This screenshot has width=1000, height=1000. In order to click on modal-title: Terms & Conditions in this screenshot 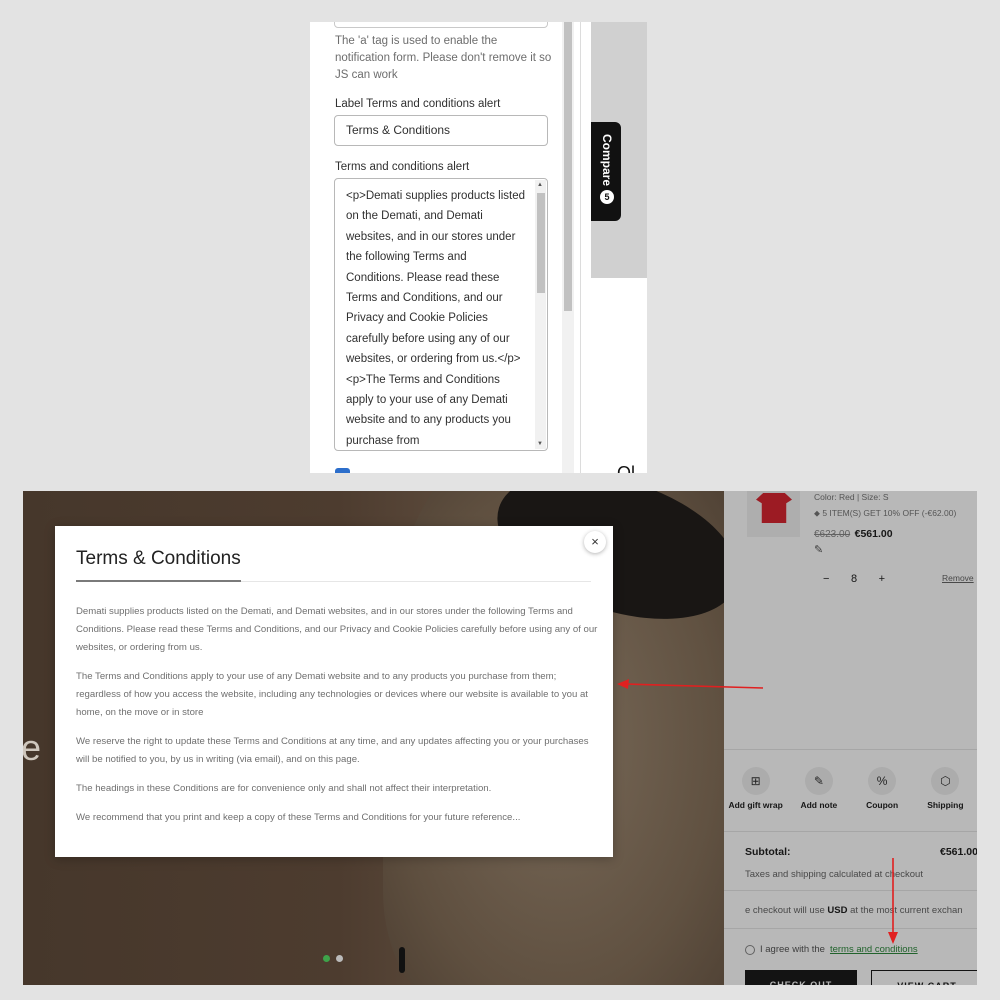, I will do `click(158, 558)`.